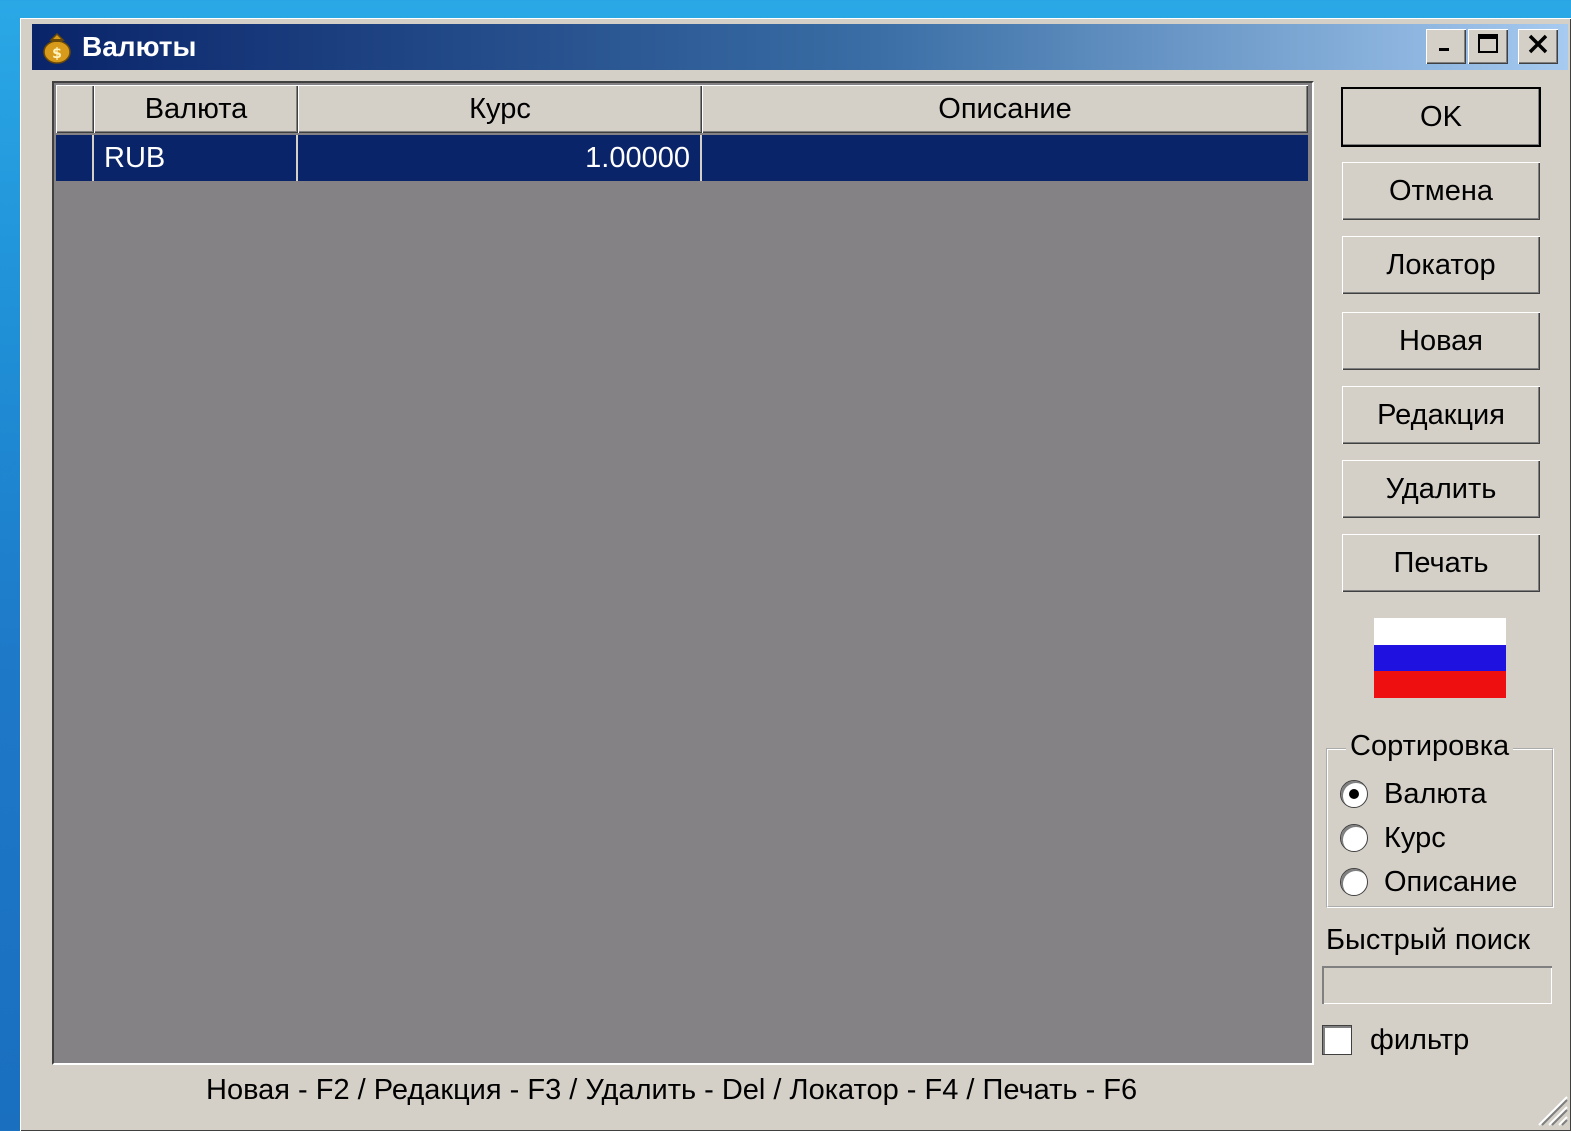  Describe the element at coordinates (1420, 1039) in the screenshot. I see `filter-label: фильтр` at that location.